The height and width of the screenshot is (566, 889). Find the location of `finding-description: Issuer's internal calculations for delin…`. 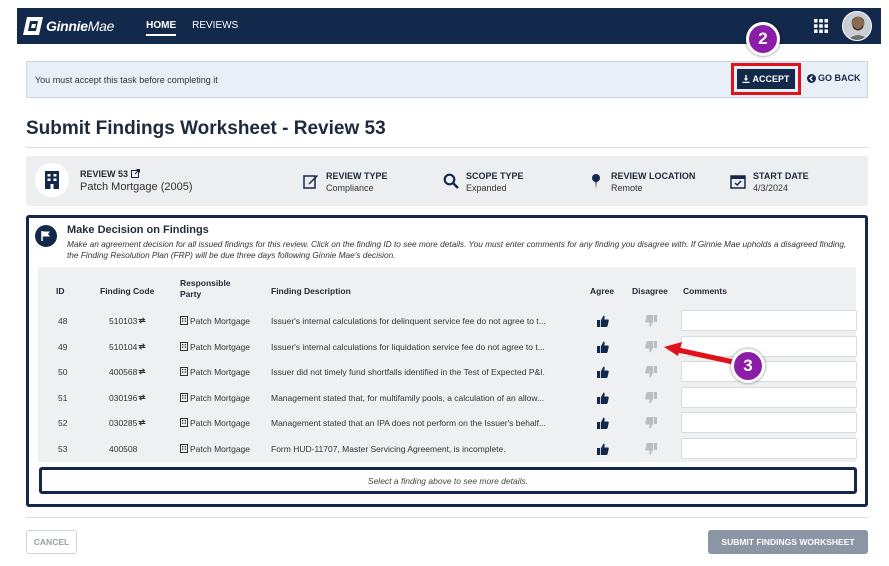

finding-description: Issuer's internal calculations for delin… is located at coordinates (408, 321).